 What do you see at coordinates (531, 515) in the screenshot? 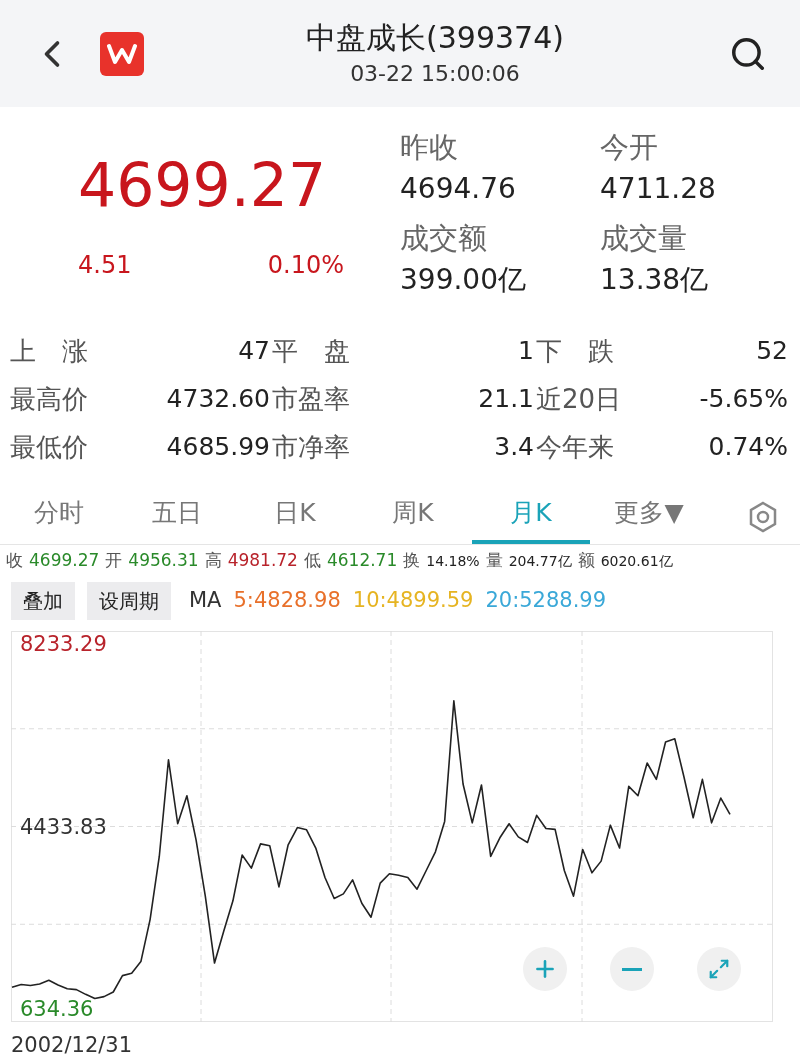
I see `chart-tab: 月K` at bounding box center [531, 515].